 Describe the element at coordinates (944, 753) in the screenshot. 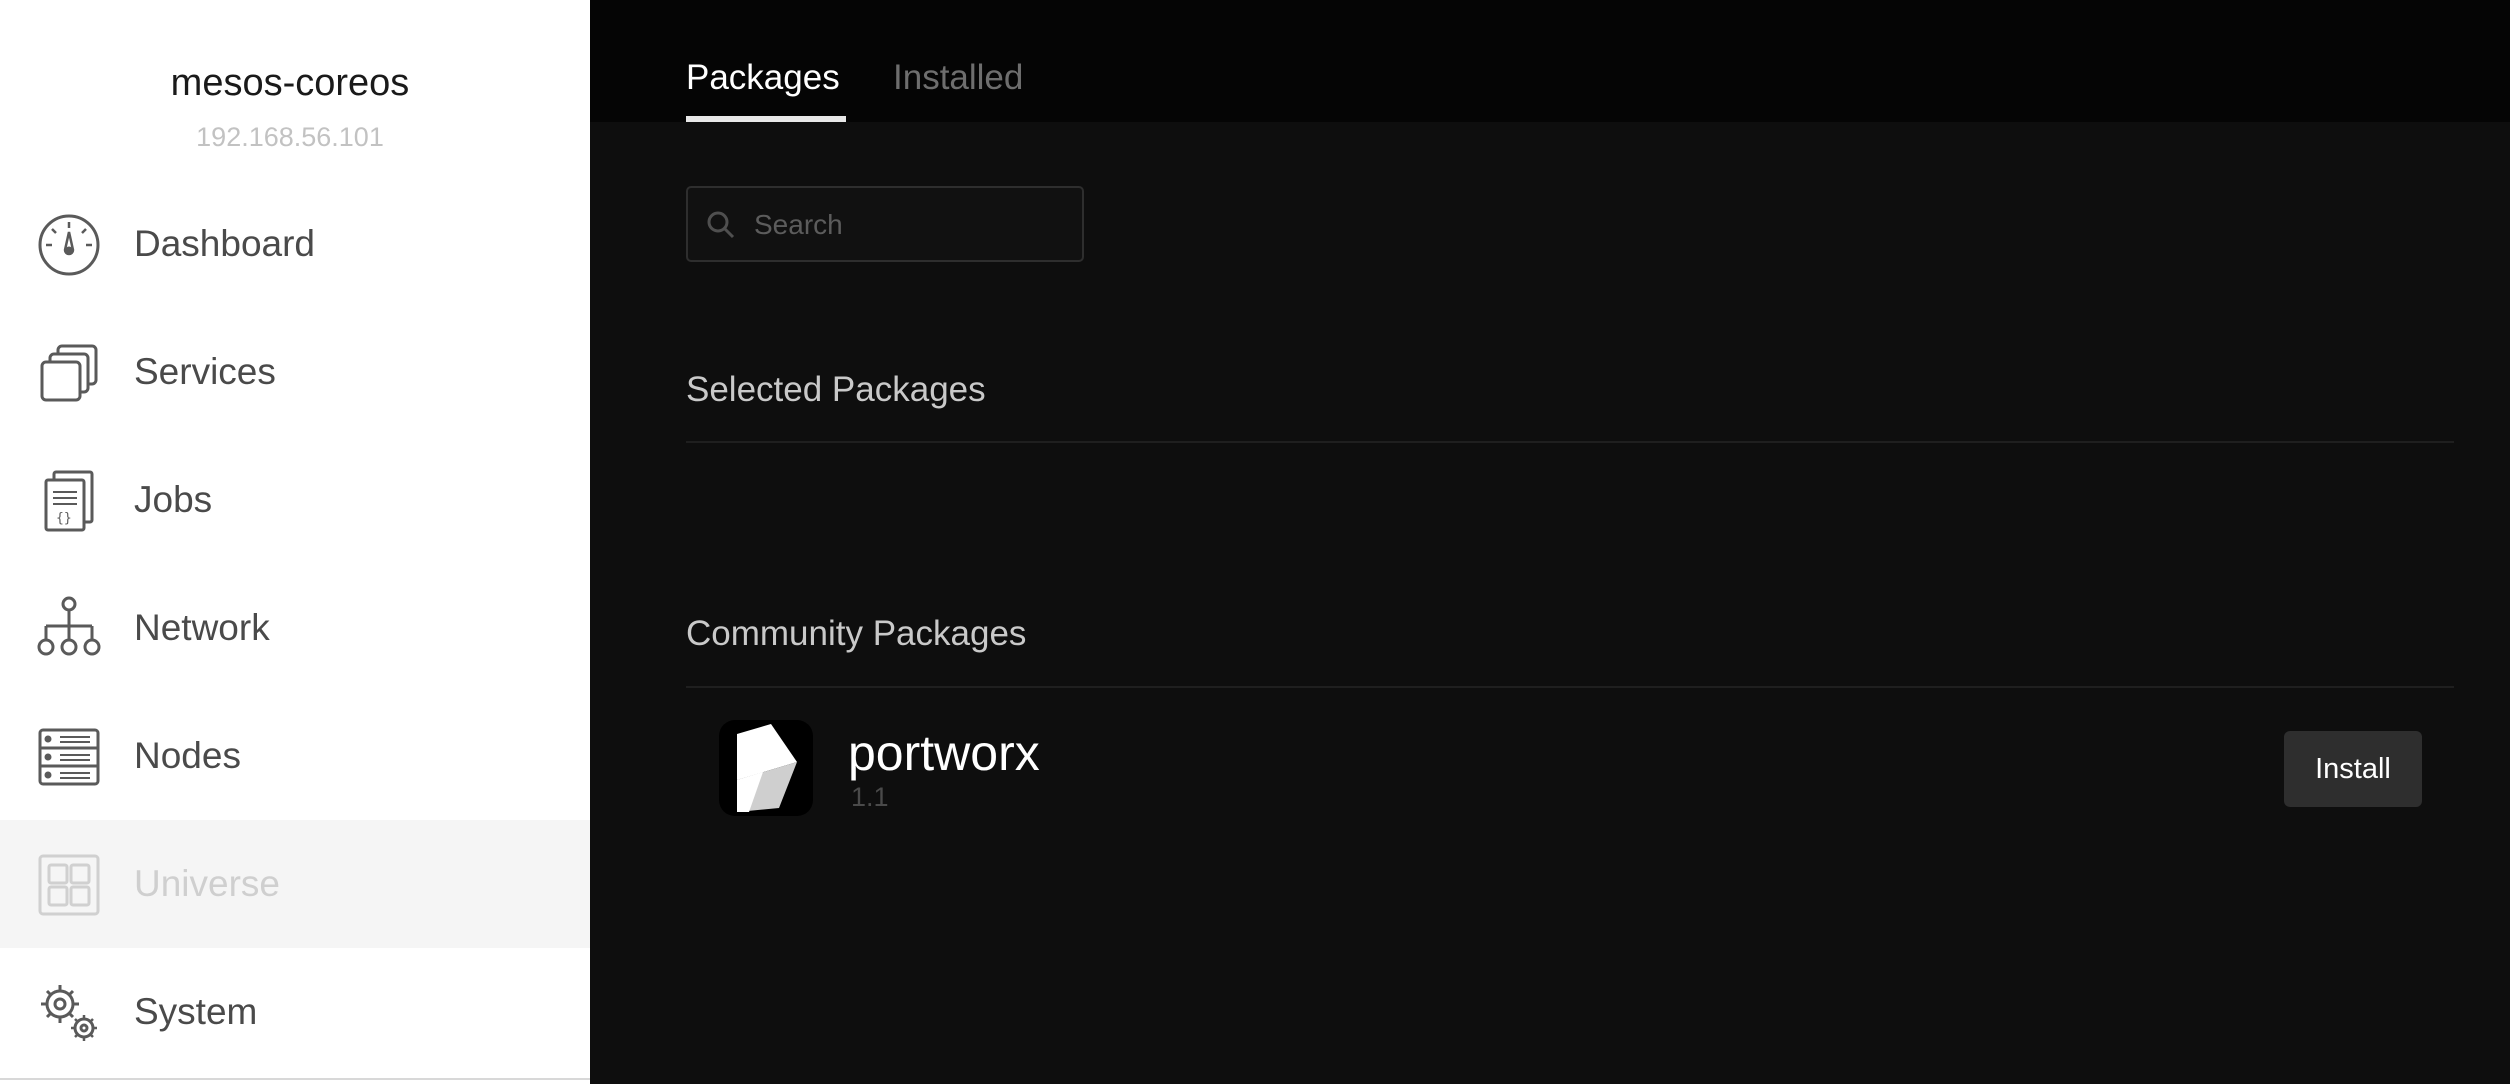

I see `package-name: portworx` at that location.